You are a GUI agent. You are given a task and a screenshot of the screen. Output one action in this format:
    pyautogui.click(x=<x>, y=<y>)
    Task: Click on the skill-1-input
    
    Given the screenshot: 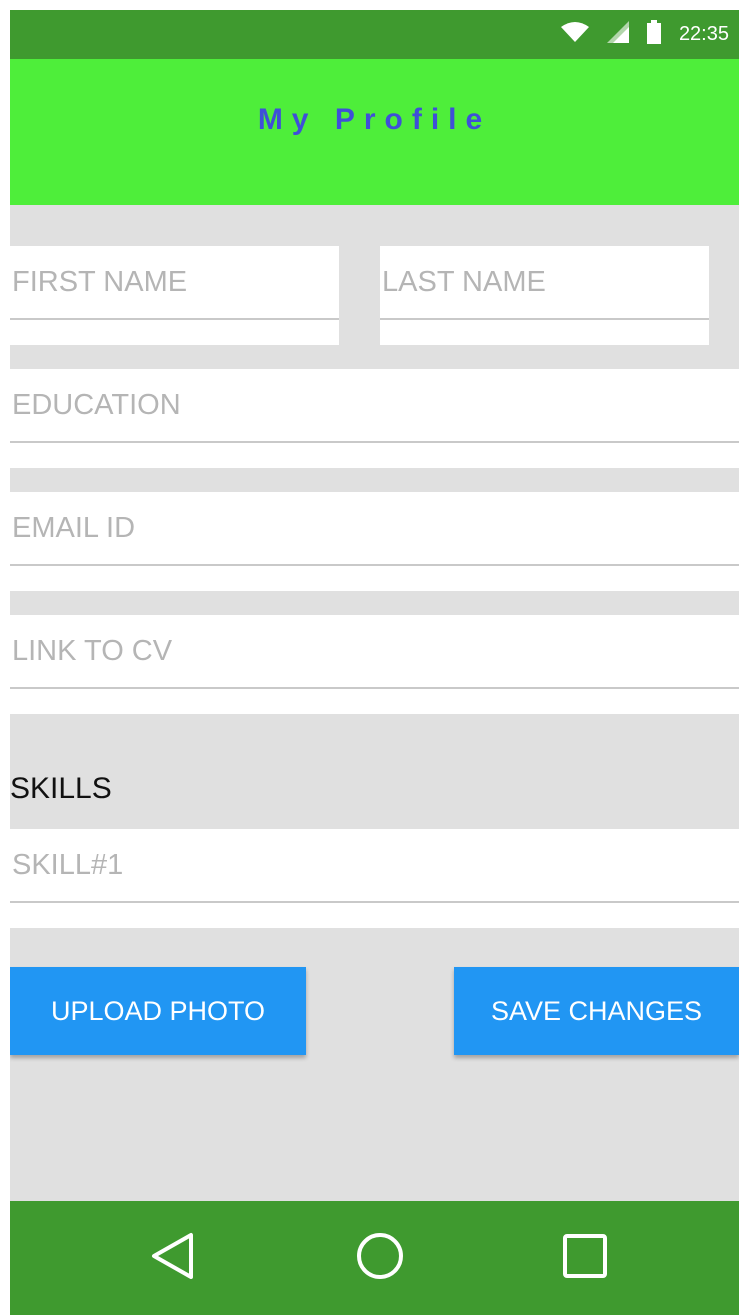 What is the action you would take?
    pyautogui.click(x=374, y=866)
    